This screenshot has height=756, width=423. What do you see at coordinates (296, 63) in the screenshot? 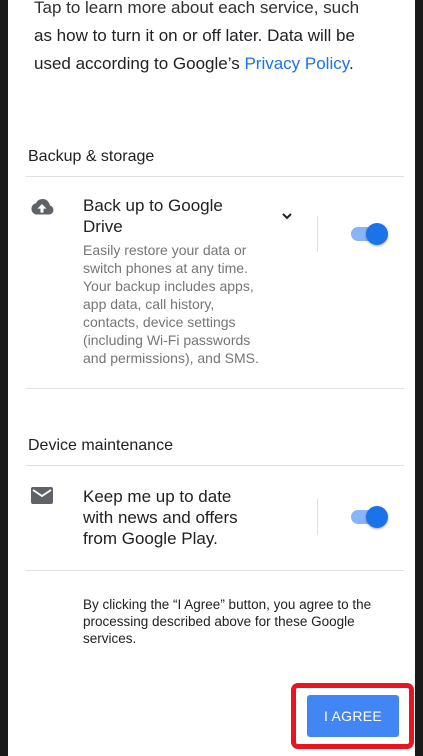
I see `privacy-policy-link: Privacy Policy` at bounding box center [296, 63].